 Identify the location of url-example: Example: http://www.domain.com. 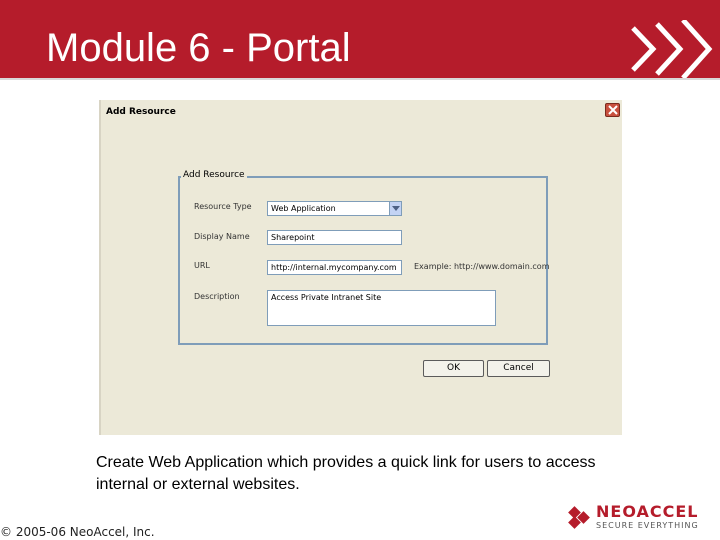
(482, 266).